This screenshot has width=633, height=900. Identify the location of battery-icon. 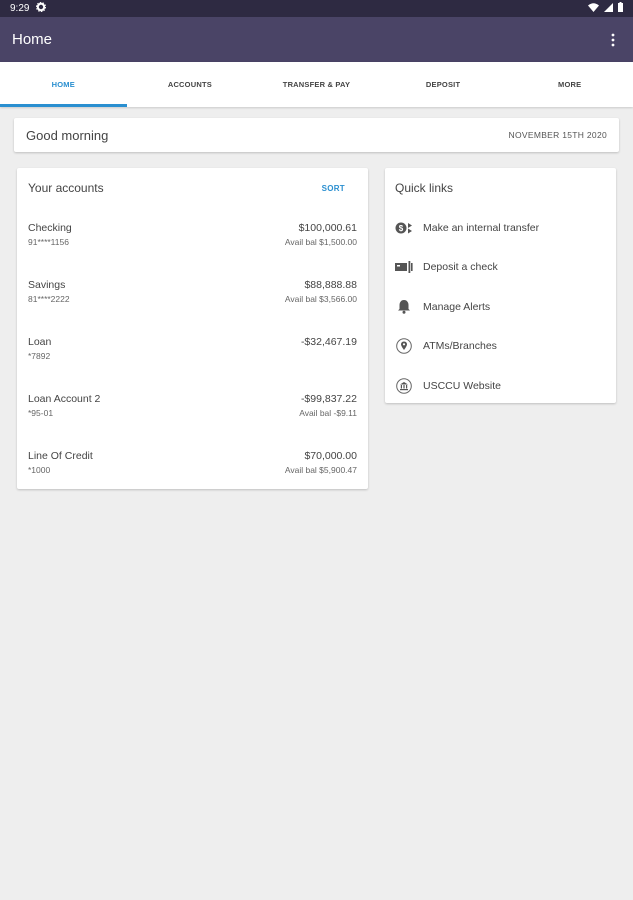
(620, 8).